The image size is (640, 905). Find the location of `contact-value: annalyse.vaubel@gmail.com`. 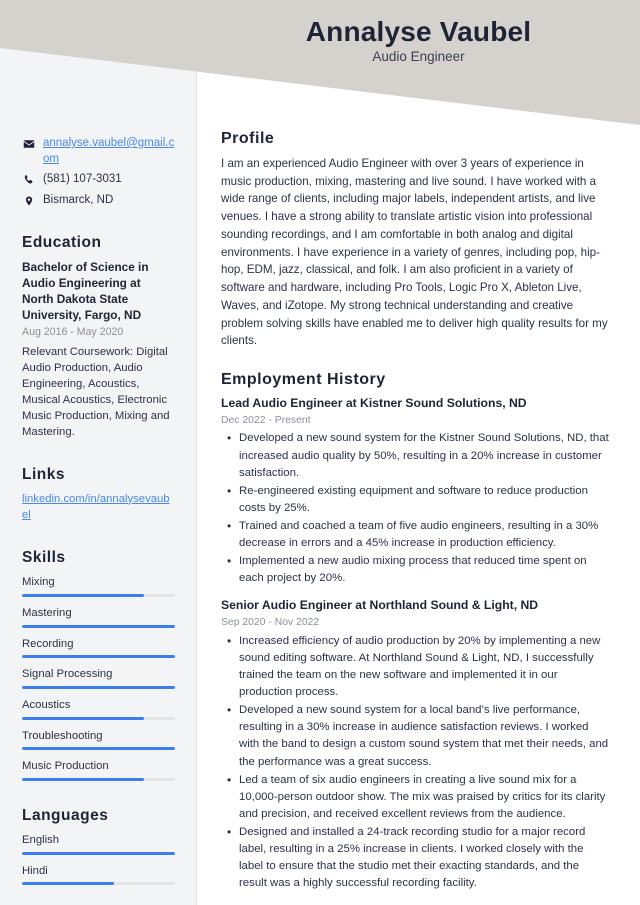

contact-value: annalyse.vaubel@gmail.com is located at coordinates (109, 151).